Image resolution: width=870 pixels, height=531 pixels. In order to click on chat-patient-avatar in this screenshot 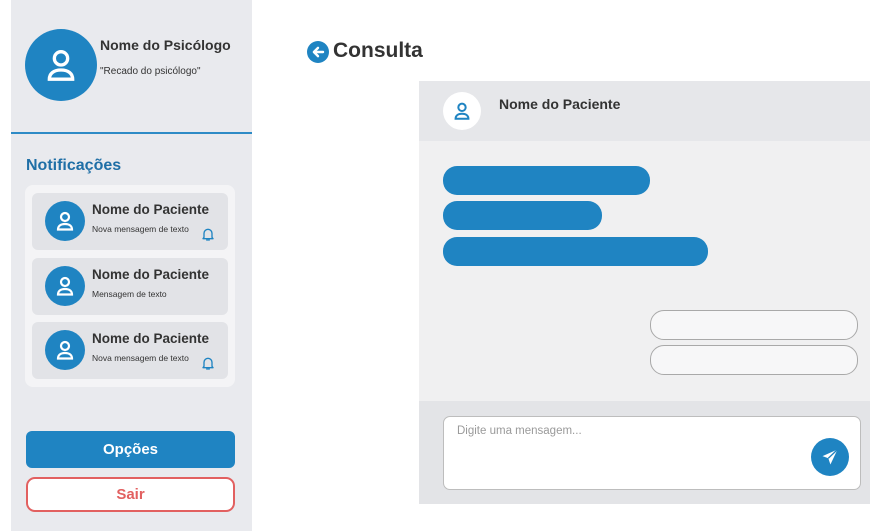, I will do `click(462, 111)`.